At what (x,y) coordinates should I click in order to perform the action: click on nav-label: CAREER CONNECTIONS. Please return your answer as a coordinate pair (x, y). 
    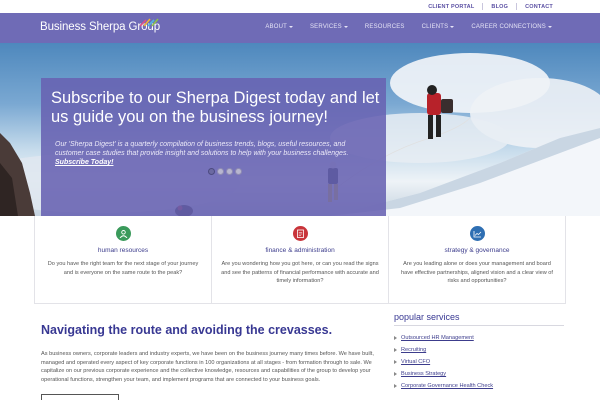
    Looking at the image, I should click on (508, 27).